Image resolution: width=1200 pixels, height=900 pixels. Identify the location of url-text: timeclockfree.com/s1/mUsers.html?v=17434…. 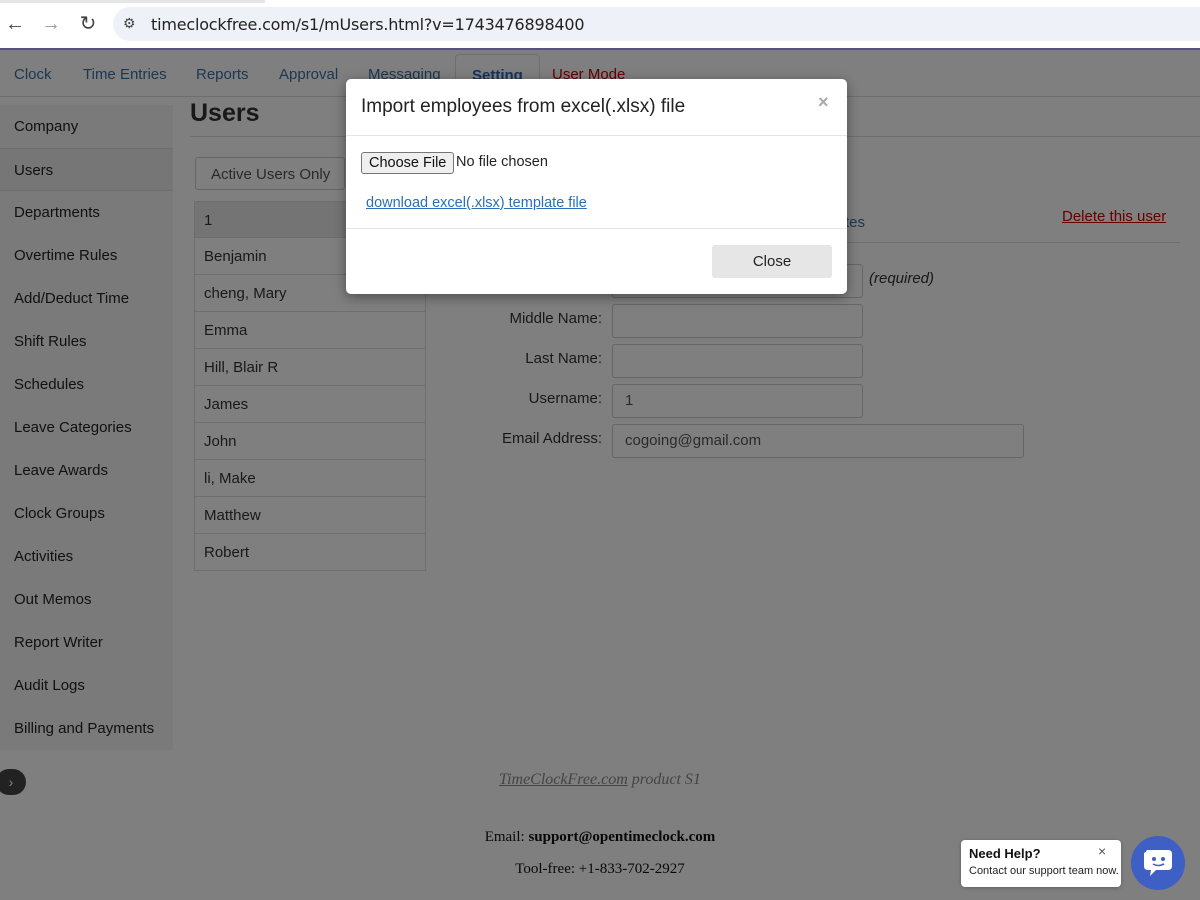
(368, 24).